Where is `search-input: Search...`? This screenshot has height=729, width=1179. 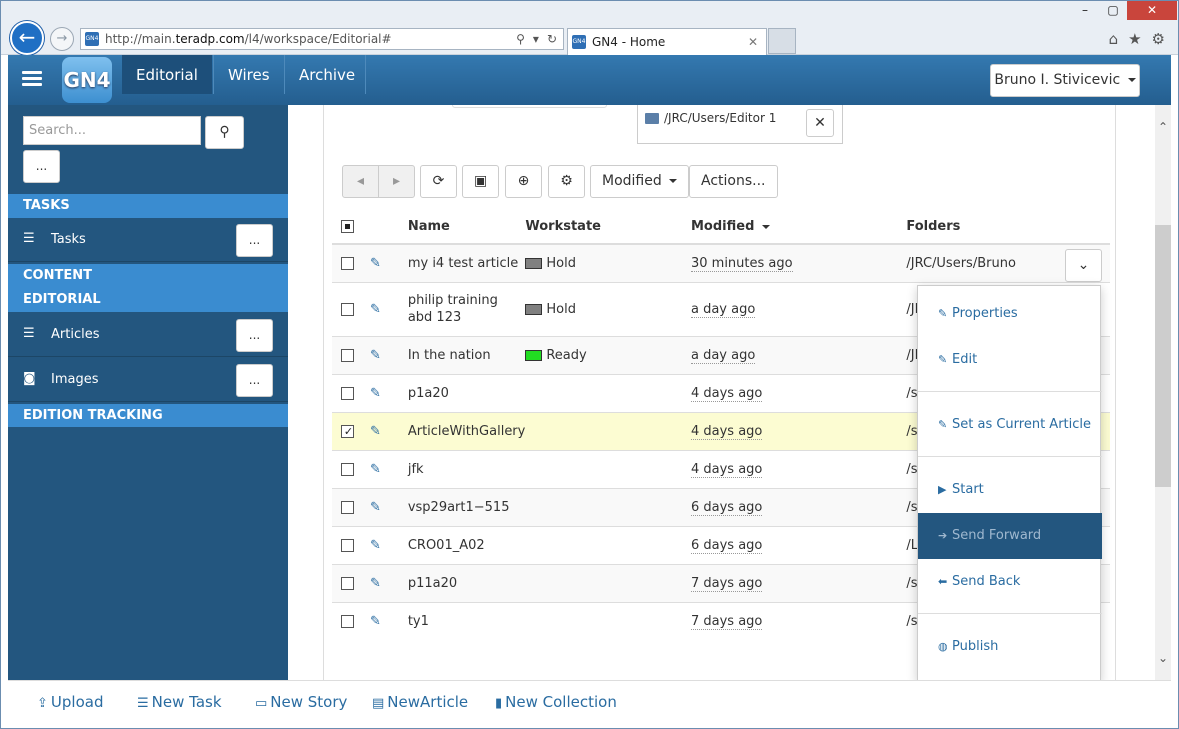
search-input: Search... is located at coordinates (112, 130).